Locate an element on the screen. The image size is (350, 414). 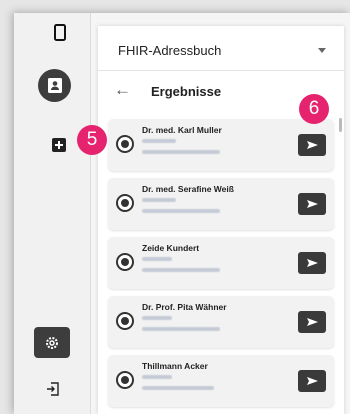
results-title: Ergebnisse is located at coordinates (186, 91).